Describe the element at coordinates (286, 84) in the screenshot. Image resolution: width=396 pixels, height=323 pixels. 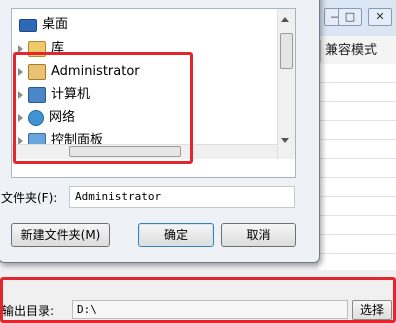
I see `tree-vertical-scrollbar` at that location.